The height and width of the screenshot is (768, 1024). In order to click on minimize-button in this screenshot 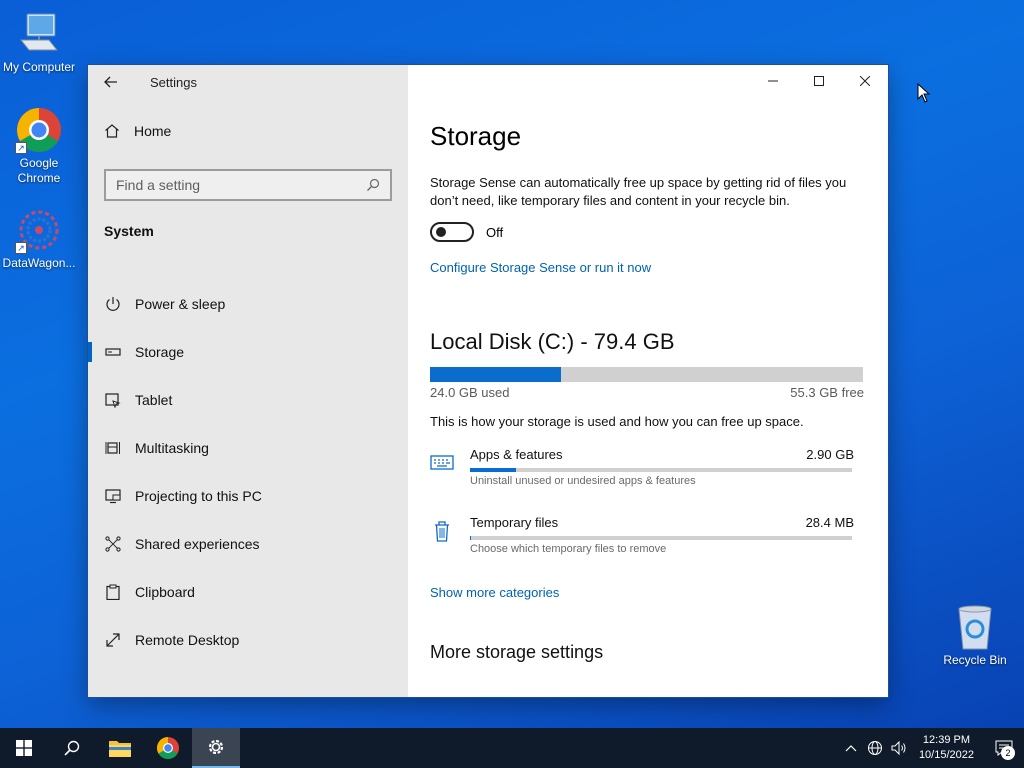, I will do `click(773, 81)`.